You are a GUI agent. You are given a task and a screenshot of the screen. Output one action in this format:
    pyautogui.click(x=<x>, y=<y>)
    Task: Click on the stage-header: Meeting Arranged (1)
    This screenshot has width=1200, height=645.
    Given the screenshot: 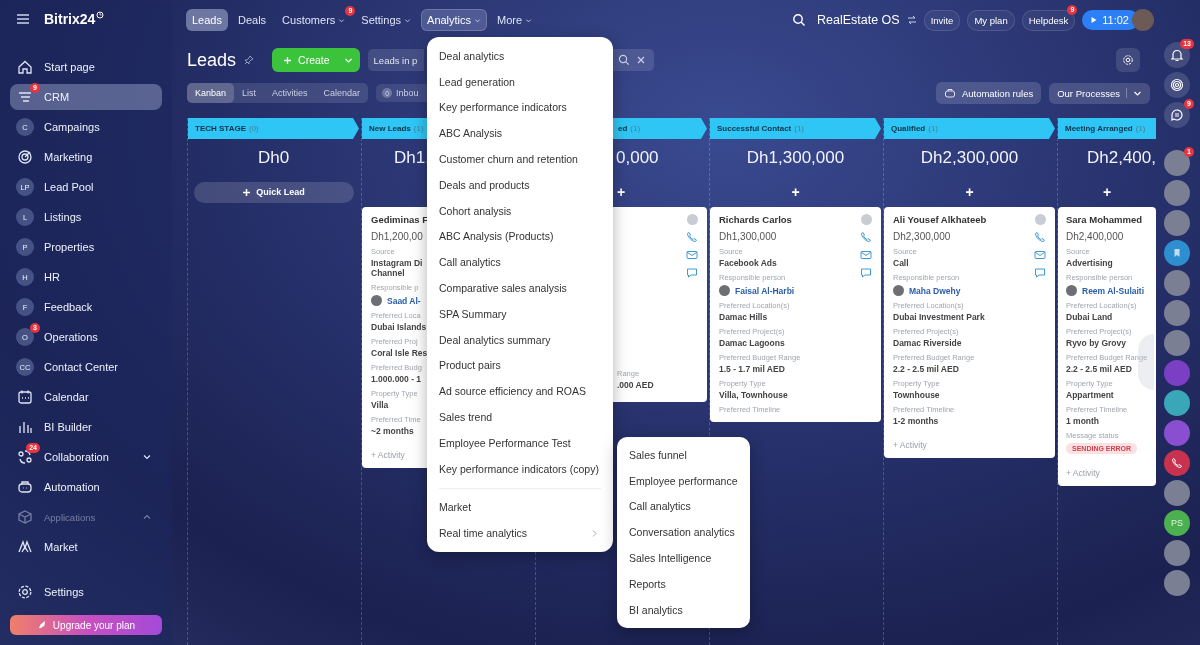 What is the action you would take?
    pyautogui.click(x=1107, y=128)
    